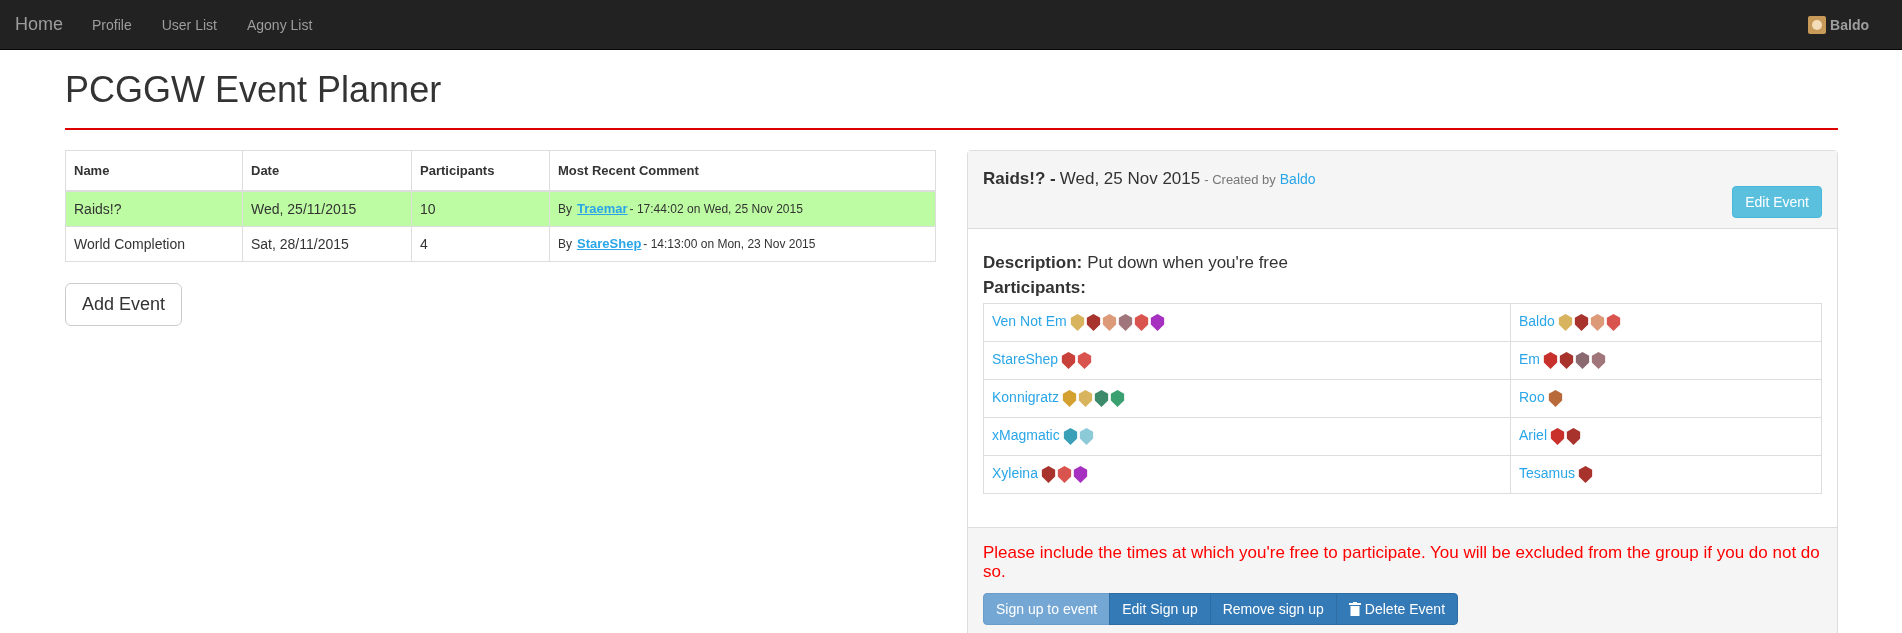 The height and width of the screenshot is (633, 1902). What do you see at coordinates (716, 209) in the screenshot?
I see `comment-time: - 17:44:02 on Wed, 25 Nov 2015` at bounding box center [716, 209].